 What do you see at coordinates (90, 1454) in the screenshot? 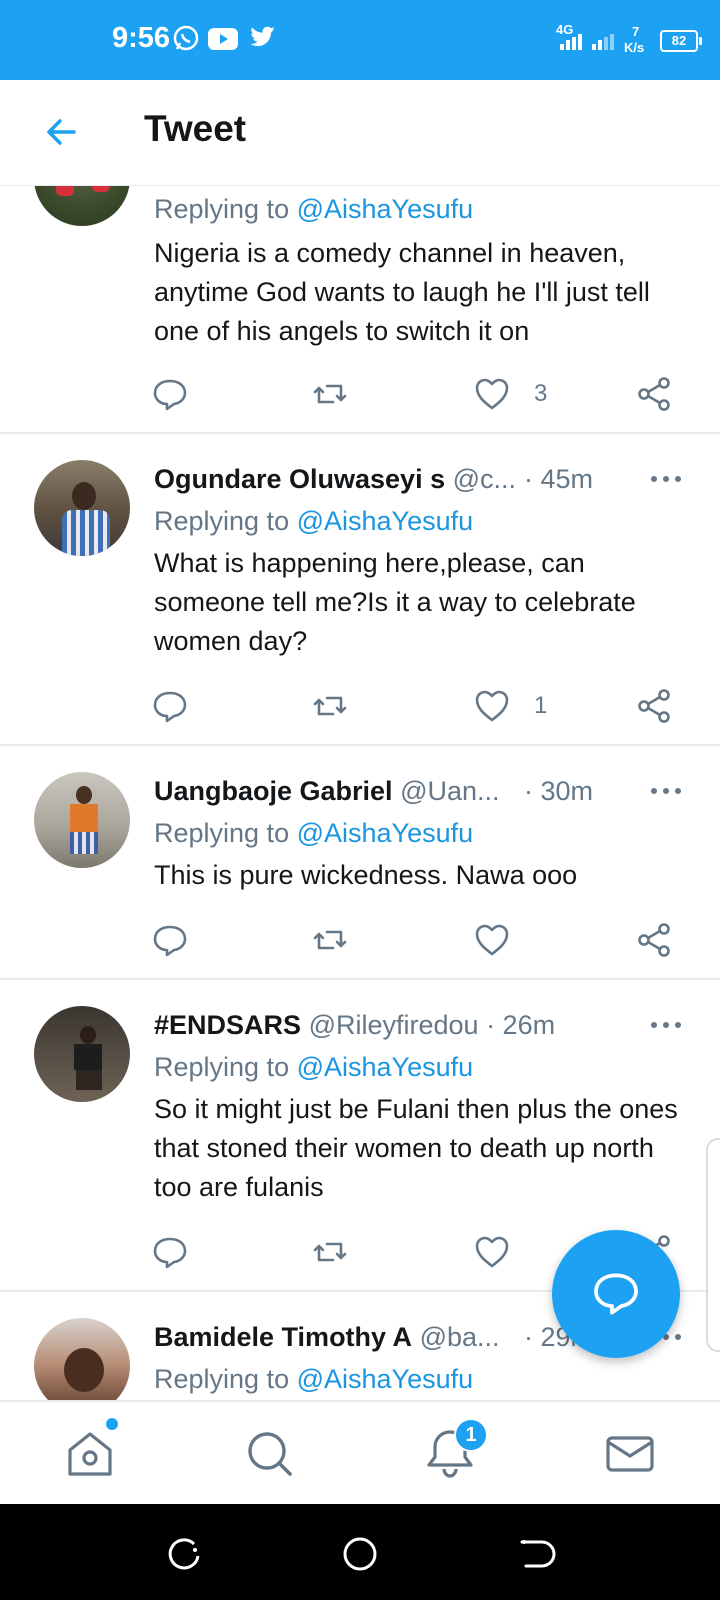
I see `home-icon` at bounding box center [90, 1454].